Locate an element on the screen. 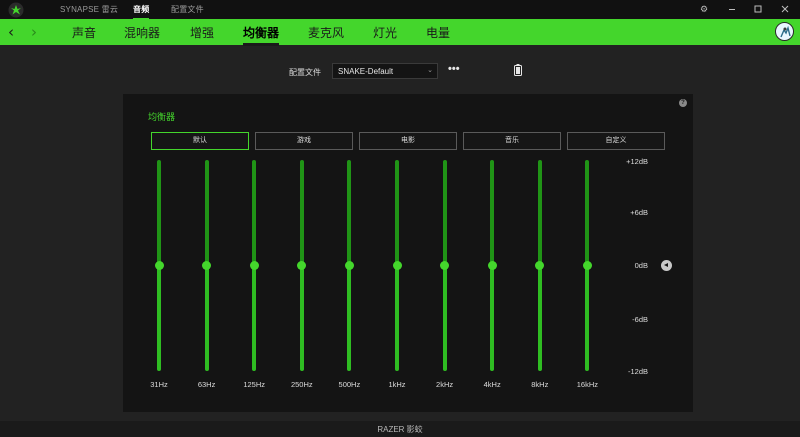 This screenshot has height=437, width=800. help-icon: ? is located at coordinates (683, 103).